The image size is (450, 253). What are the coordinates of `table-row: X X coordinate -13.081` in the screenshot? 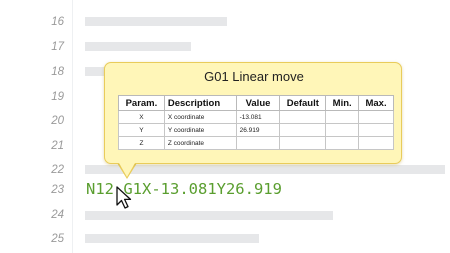 It's located at (256, 117).